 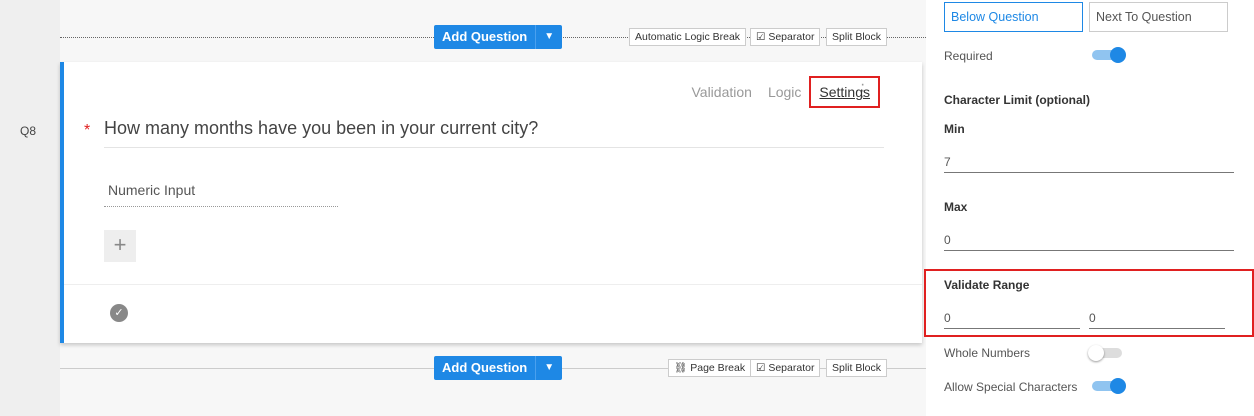 I want to click on whole-numbers-label: Whole Numbers, so click(x=987, y=353).